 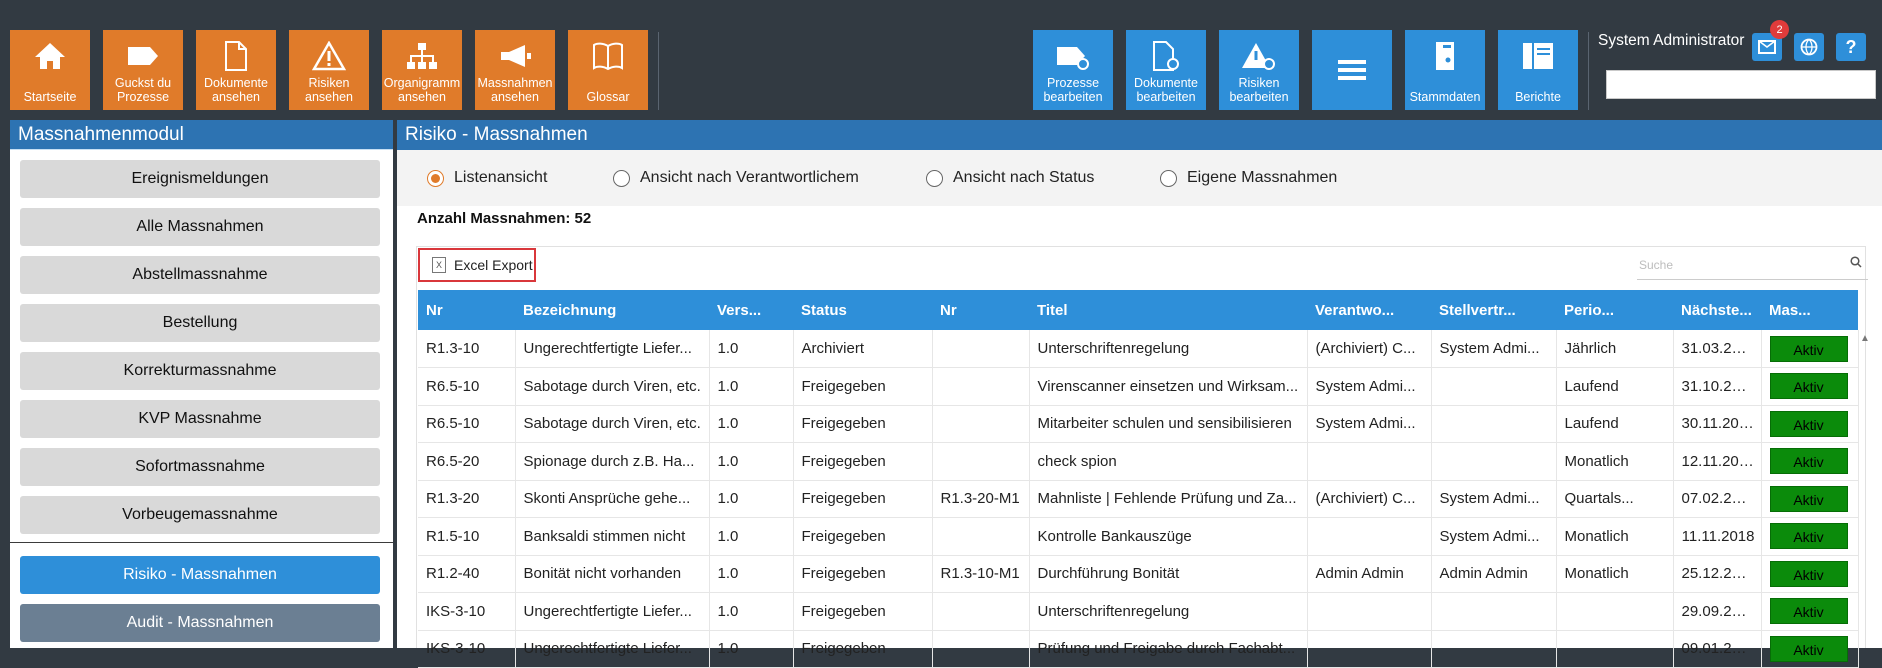 What do you see at coordinates (200, 371) in the screenshot?
I see `sidebar-item-korrekturmassnahme: Korrekturmassnahme` at bounding box center [200, 371].